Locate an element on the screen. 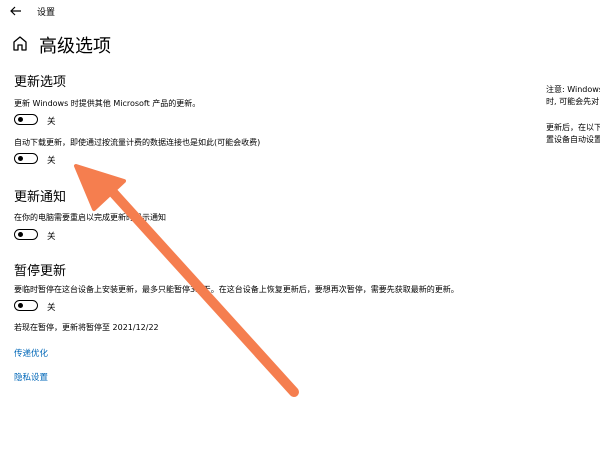 Image resolution: width=600 pixels, height=450 pixels. ms-products-toggle-label: 关 is located at coordinates (51, 122).